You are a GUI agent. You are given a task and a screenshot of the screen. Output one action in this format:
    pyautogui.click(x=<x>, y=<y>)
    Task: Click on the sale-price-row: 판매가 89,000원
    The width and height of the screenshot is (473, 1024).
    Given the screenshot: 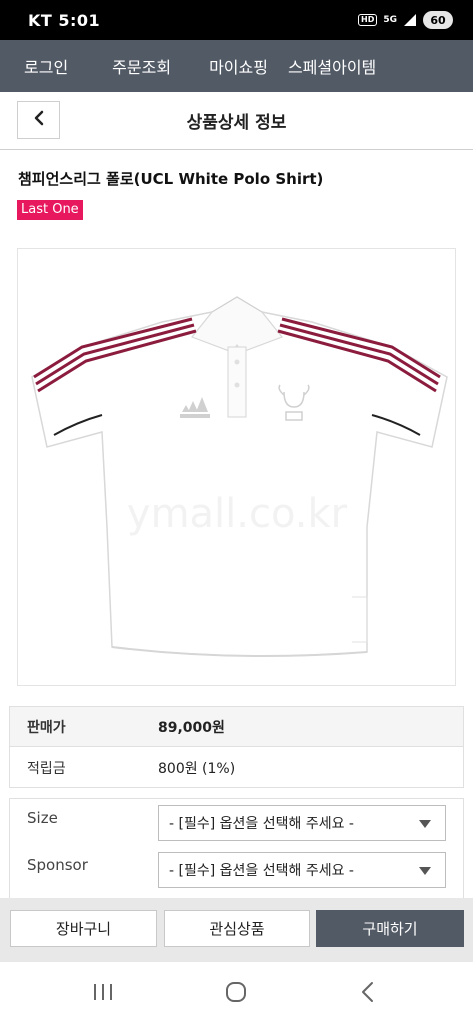 What is the action you would take?
    pyautogui.click(x=236, y=727)
    